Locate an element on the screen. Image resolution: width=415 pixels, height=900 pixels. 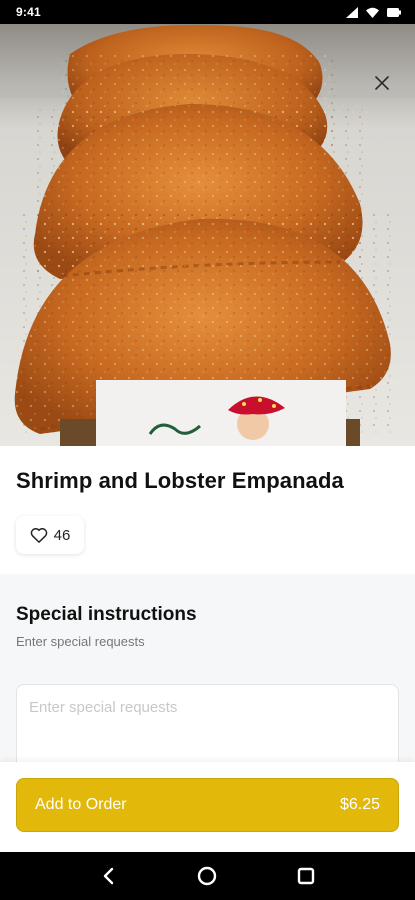
special-instructions-subtitle: Enter special requests is located at coordinates (80, 641).